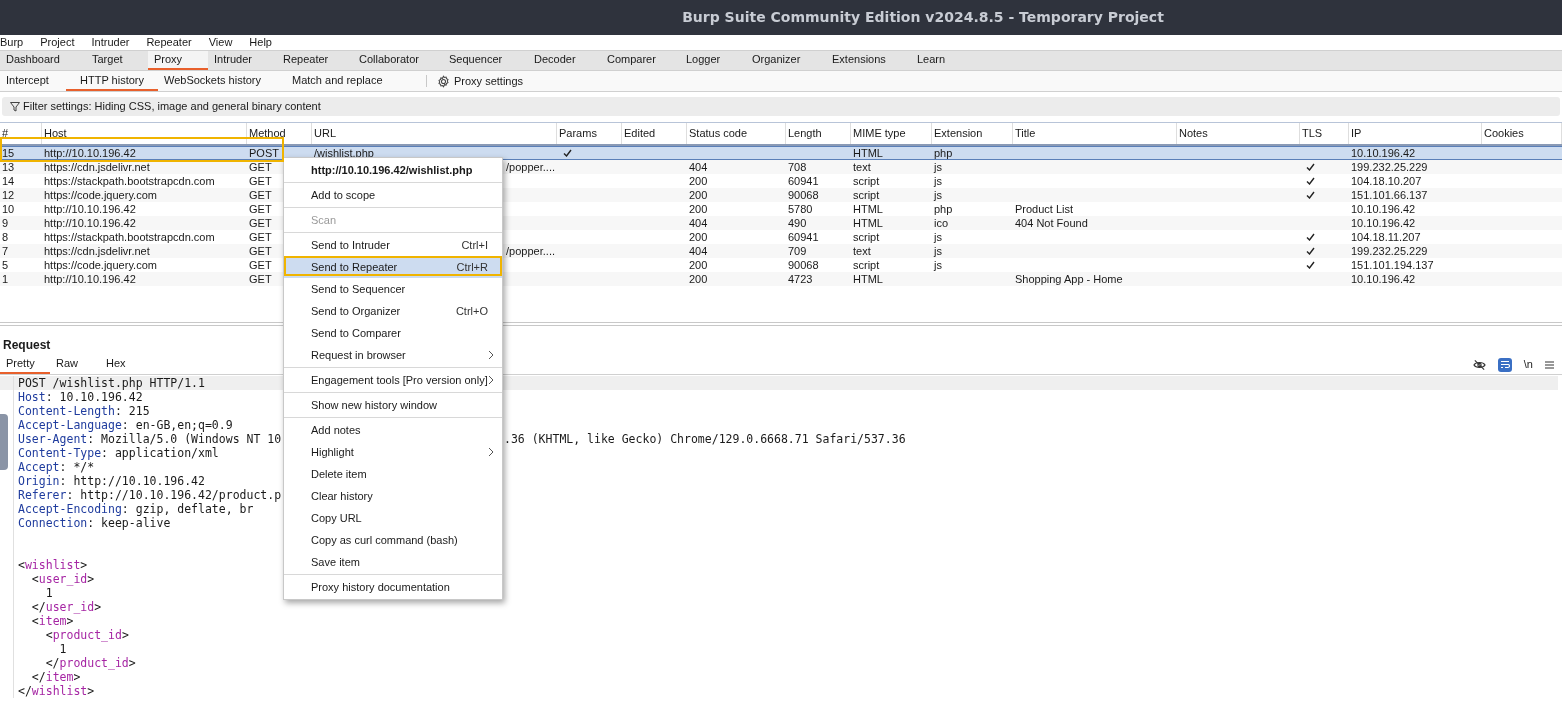 This screenshot has height=721, width=1562. What do you see at coordinates (1383, 223) in the screenshot?
I see `table-cell: 10.10.196.42` at bounding box center [1383, 223].